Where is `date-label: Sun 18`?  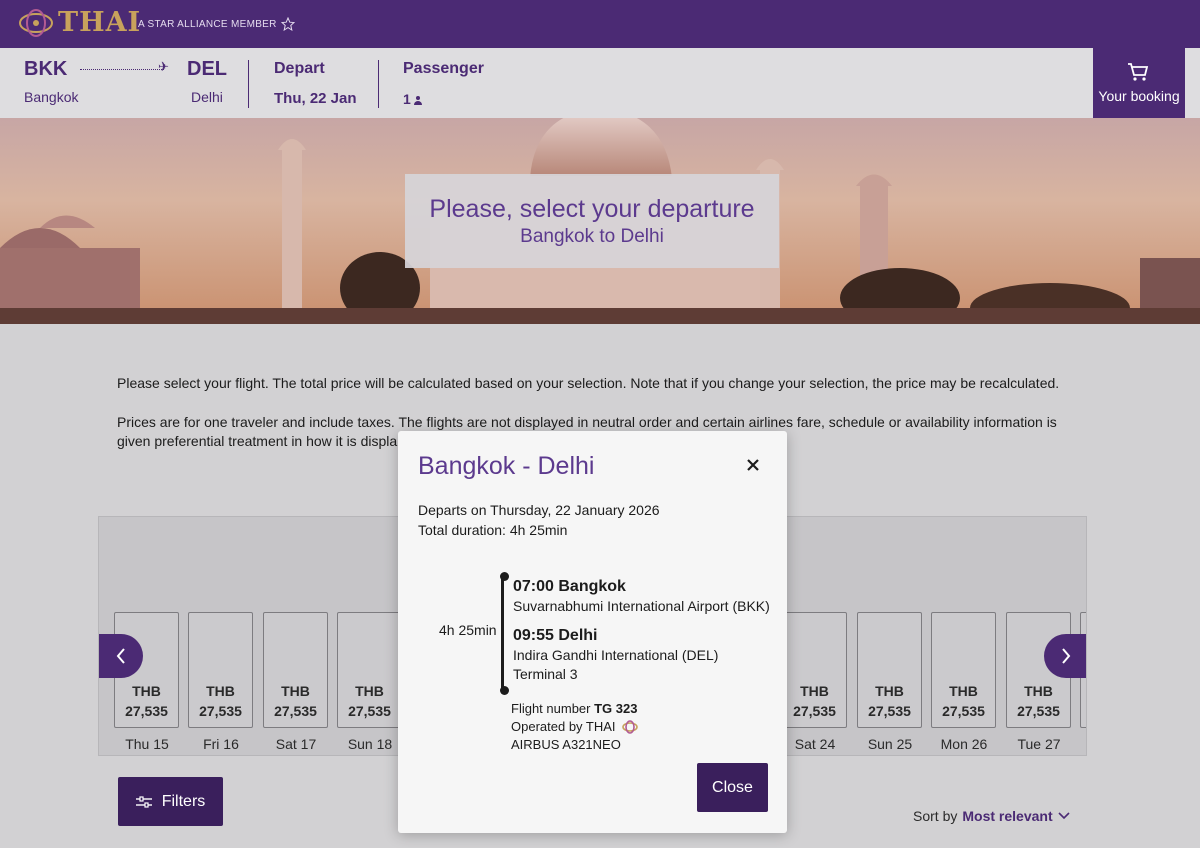
date-label: Sun 18 is located at coordinates (370, 744).